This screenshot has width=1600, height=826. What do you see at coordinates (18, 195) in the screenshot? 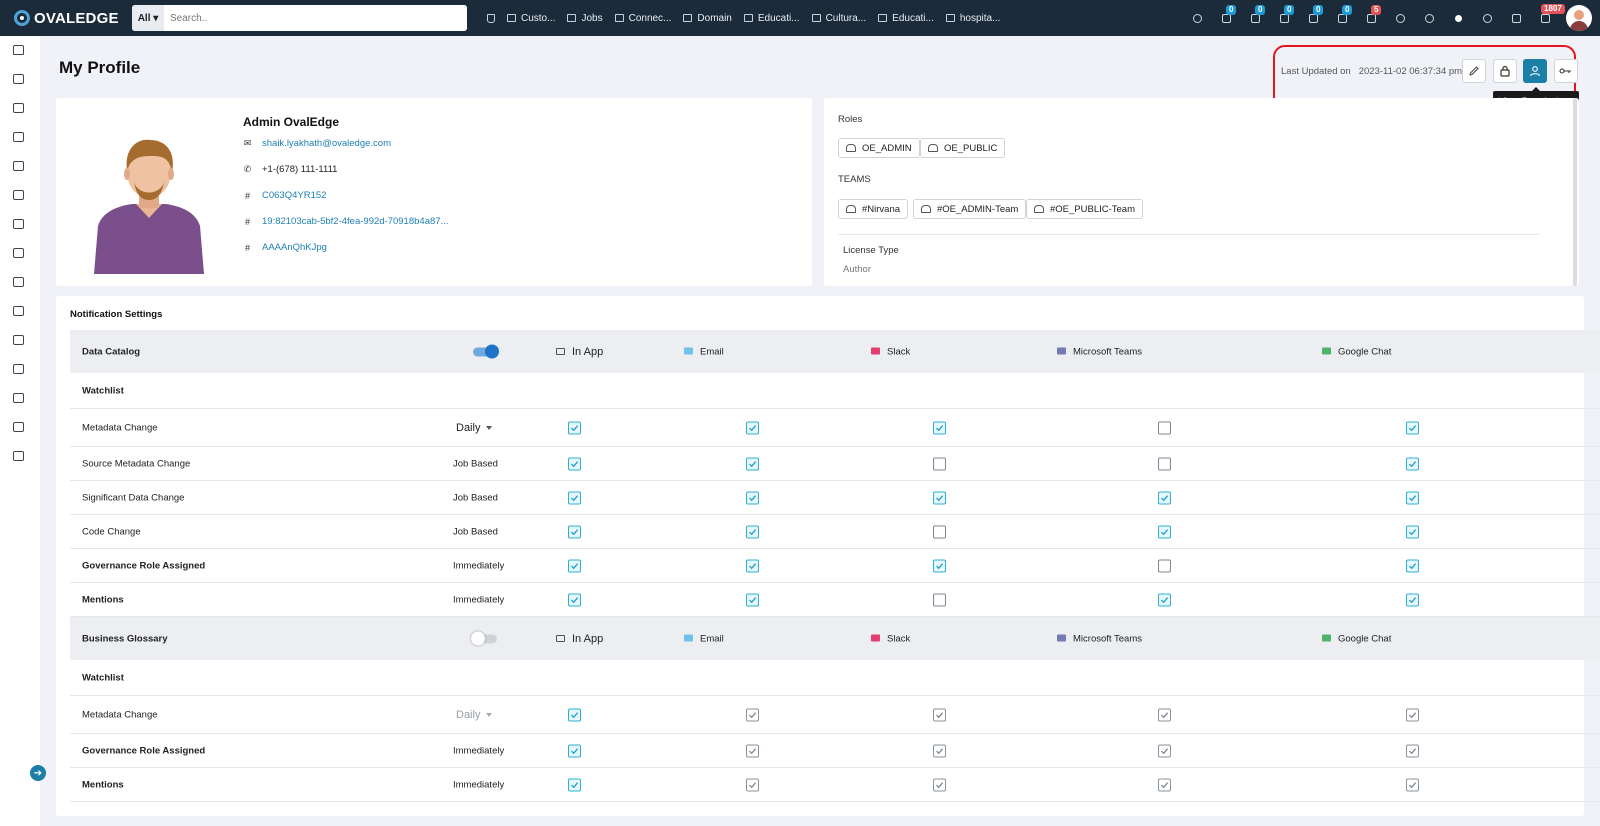
I see `report-icon` at bounding box center [18, 195].